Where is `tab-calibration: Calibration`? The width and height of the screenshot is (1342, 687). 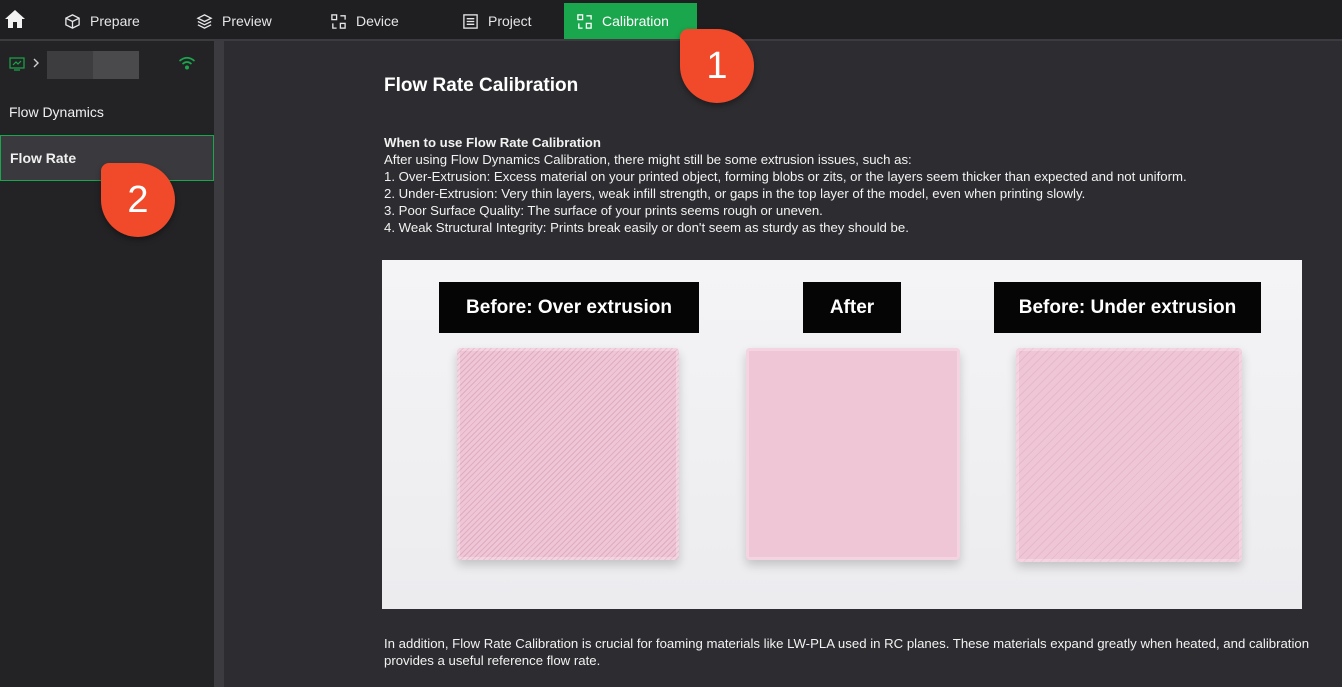 tab-calibration: Calibration is located at coordinates (630, 21).